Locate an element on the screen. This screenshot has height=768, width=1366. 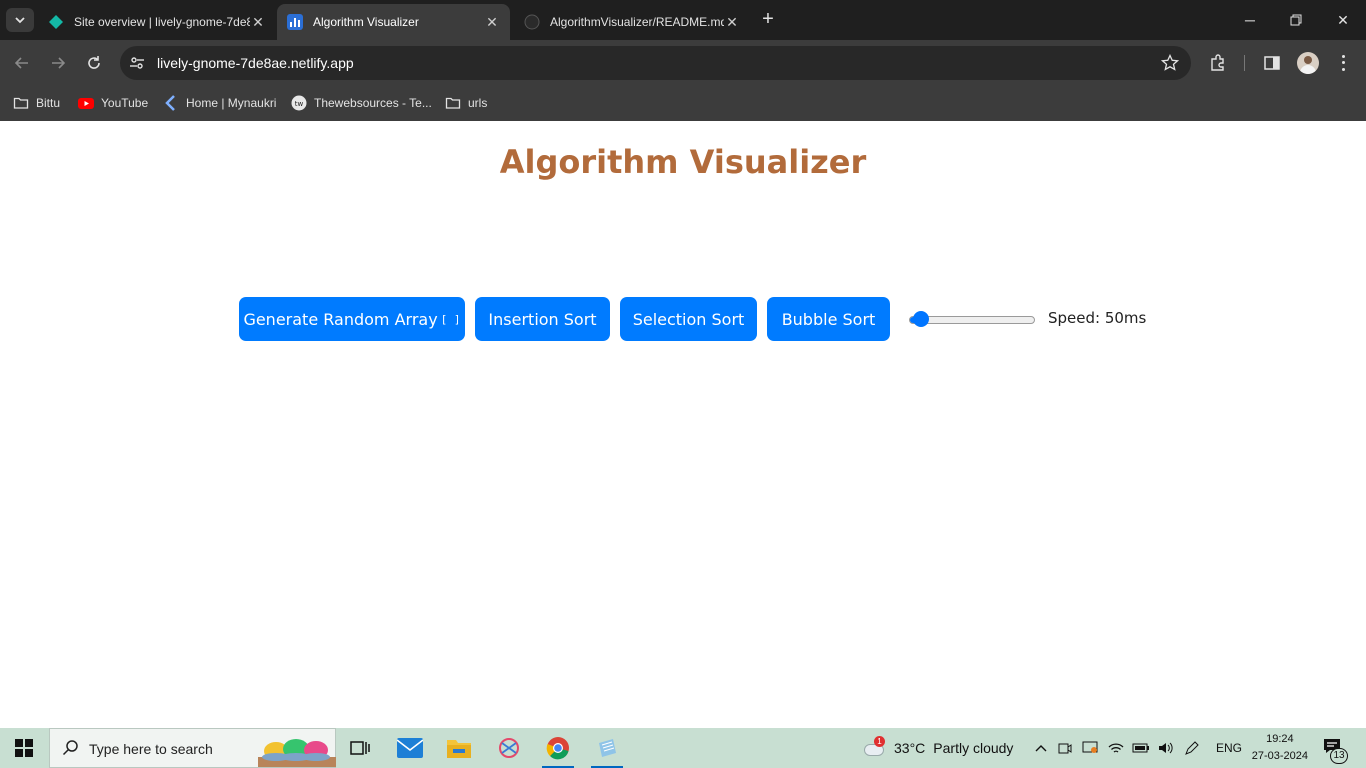
cast-icon is located at coordinates (1090, 748).